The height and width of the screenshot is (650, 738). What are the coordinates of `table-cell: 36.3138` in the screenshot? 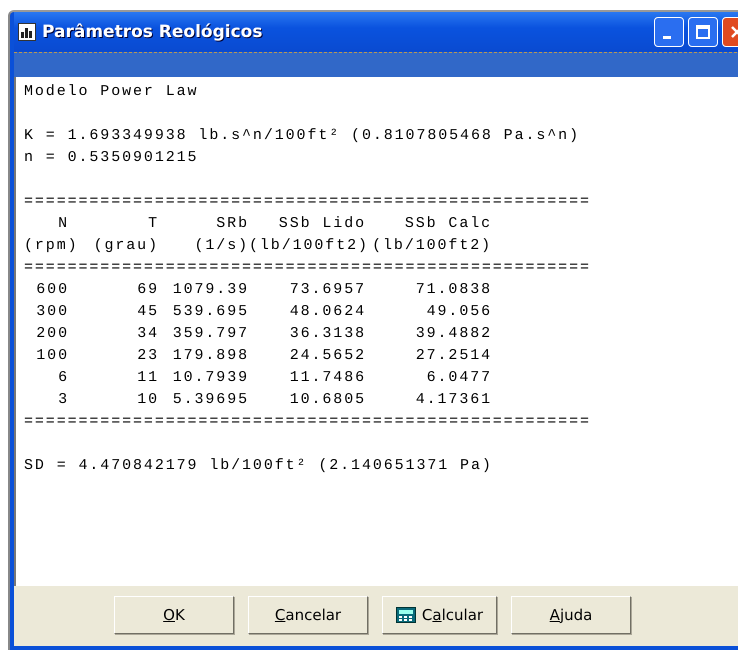 It's located at (328, 333).